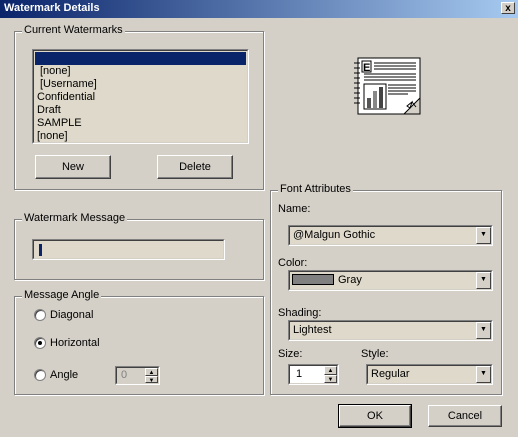 This screenshot has height=437, width=518. Describe the element at coordinates (140, 110) in the screenshot. I see `list-item: Draft` at that location.